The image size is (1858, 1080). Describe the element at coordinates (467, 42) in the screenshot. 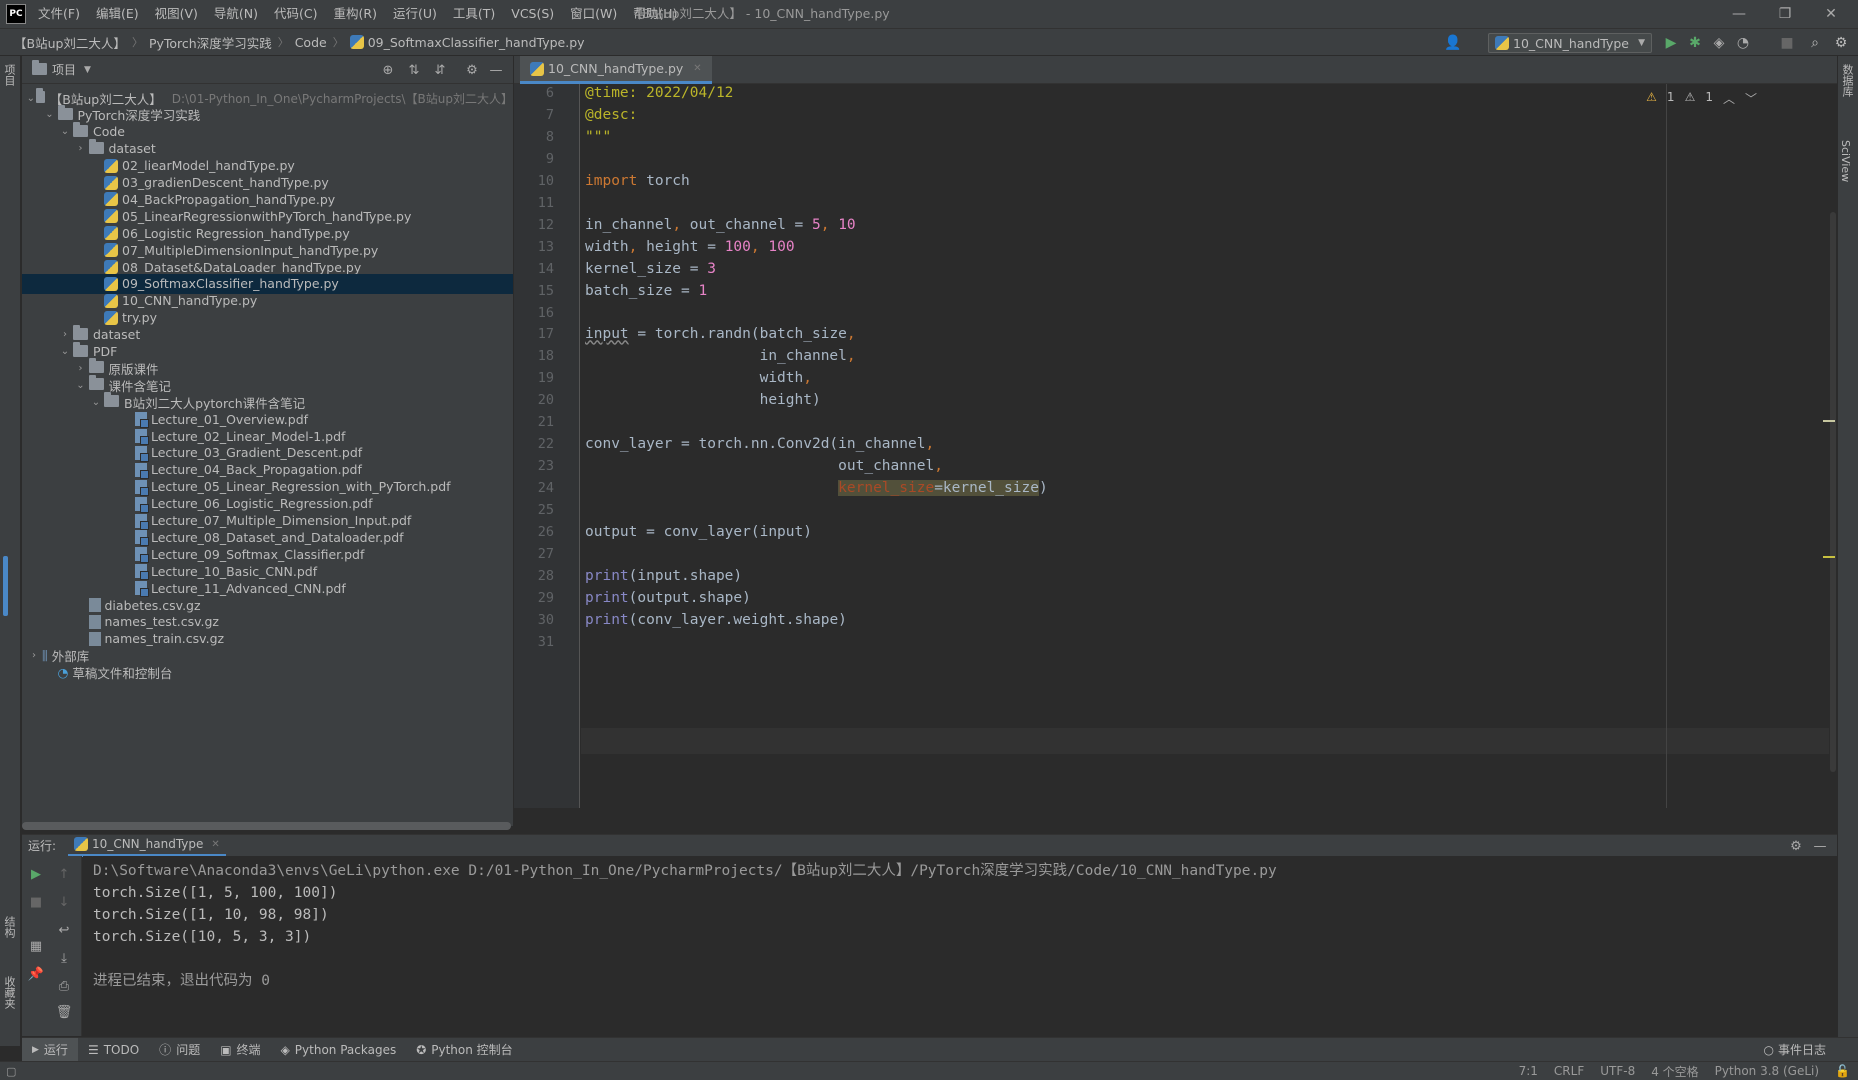

I see `breadcrumb-item: 09_SoftmaxClassifier_handType.py` at that location.